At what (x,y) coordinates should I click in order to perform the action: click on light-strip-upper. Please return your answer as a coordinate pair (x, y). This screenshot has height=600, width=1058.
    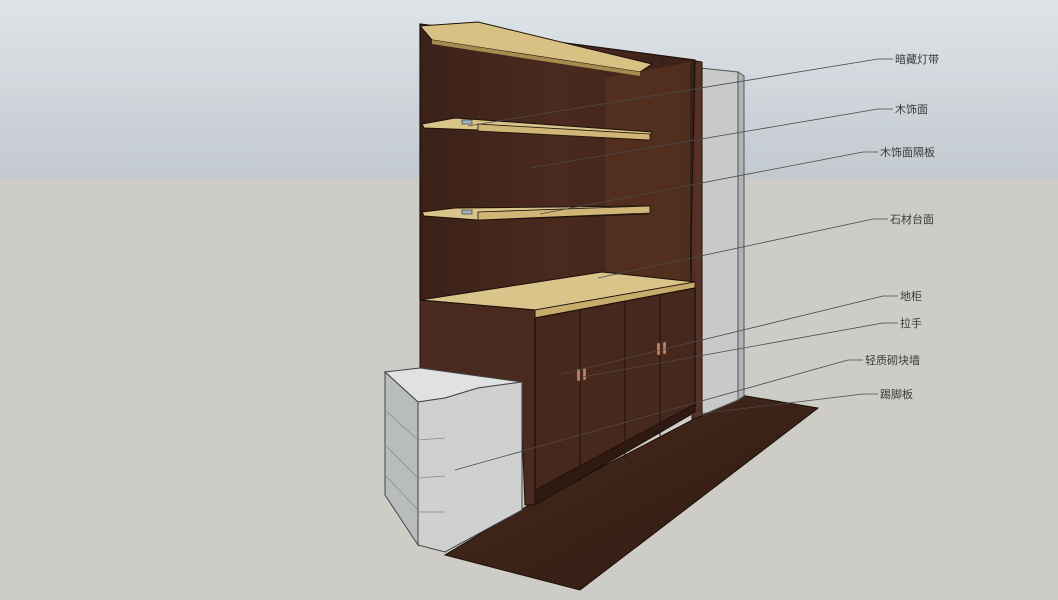
    Looking at the image, I should click on (467, 122).